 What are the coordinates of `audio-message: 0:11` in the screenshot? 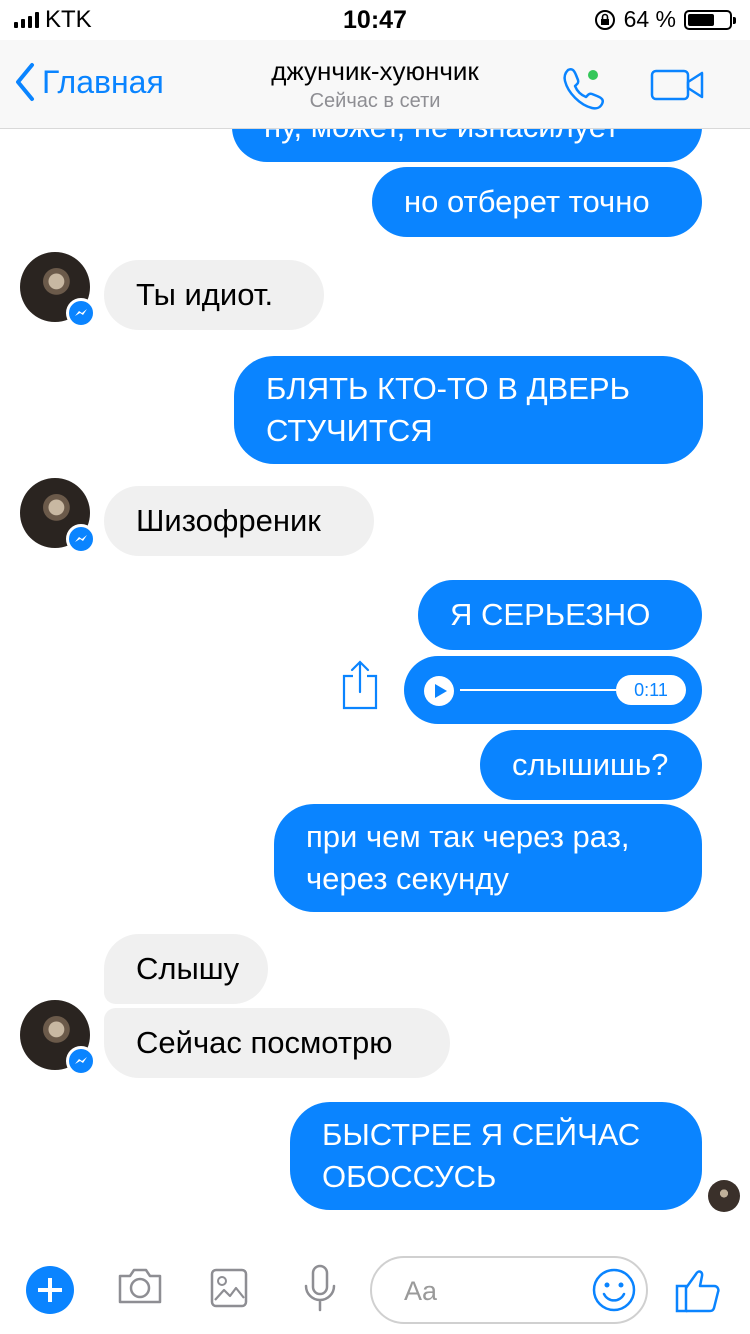 It's located at (553, 690).